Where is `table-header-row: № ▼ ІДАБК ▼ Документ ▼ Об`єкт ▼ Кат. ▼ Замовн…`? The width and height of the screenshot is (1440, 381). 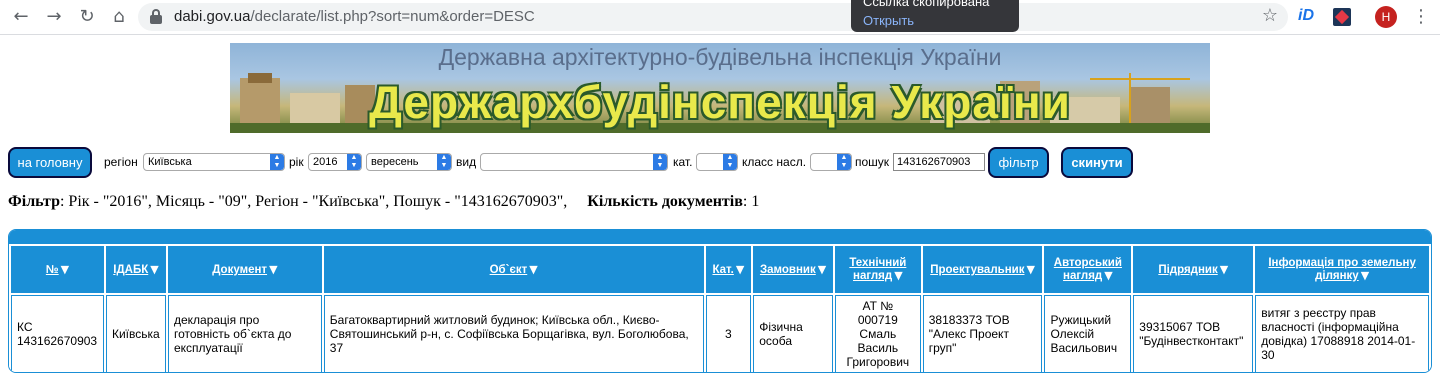 table-header-row: № ▼ ІДАБК ▼ Документ ▼ Об`єкт ▼ Кат. ▼ Замовн… is located at coordinates (720, 269).